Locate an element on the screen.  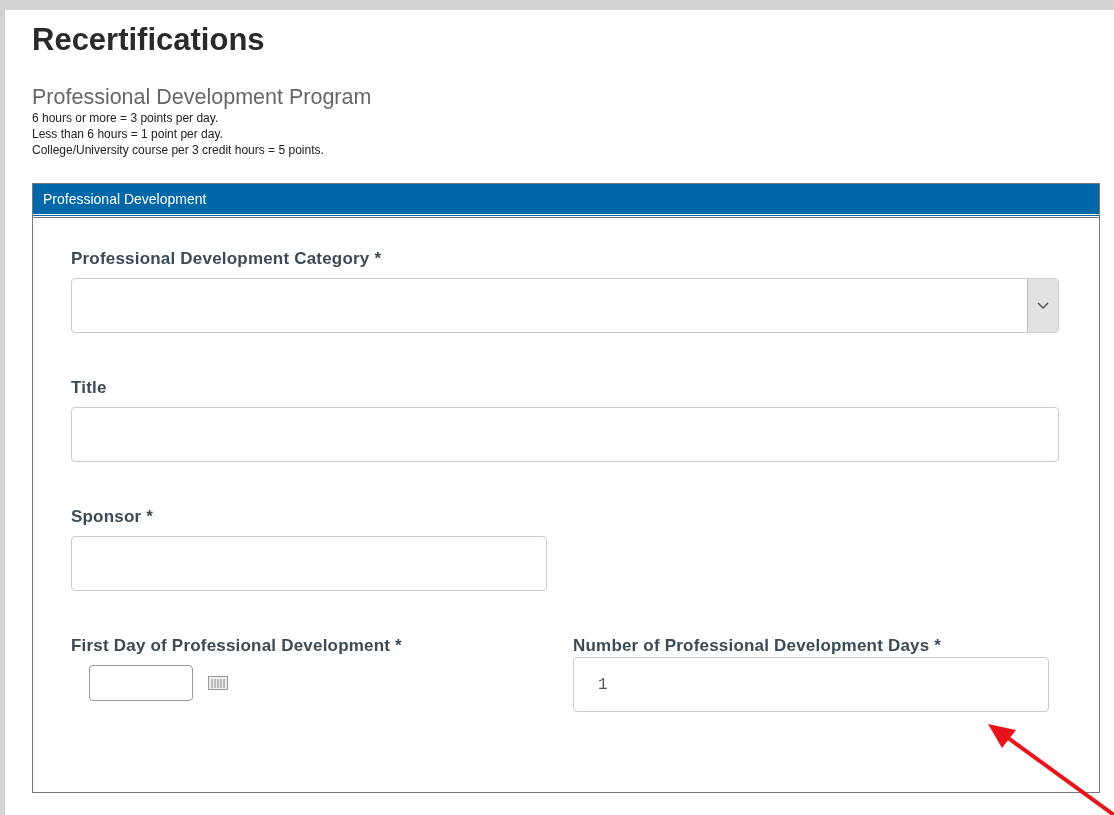
date-field is located at coordinates (141, 683).